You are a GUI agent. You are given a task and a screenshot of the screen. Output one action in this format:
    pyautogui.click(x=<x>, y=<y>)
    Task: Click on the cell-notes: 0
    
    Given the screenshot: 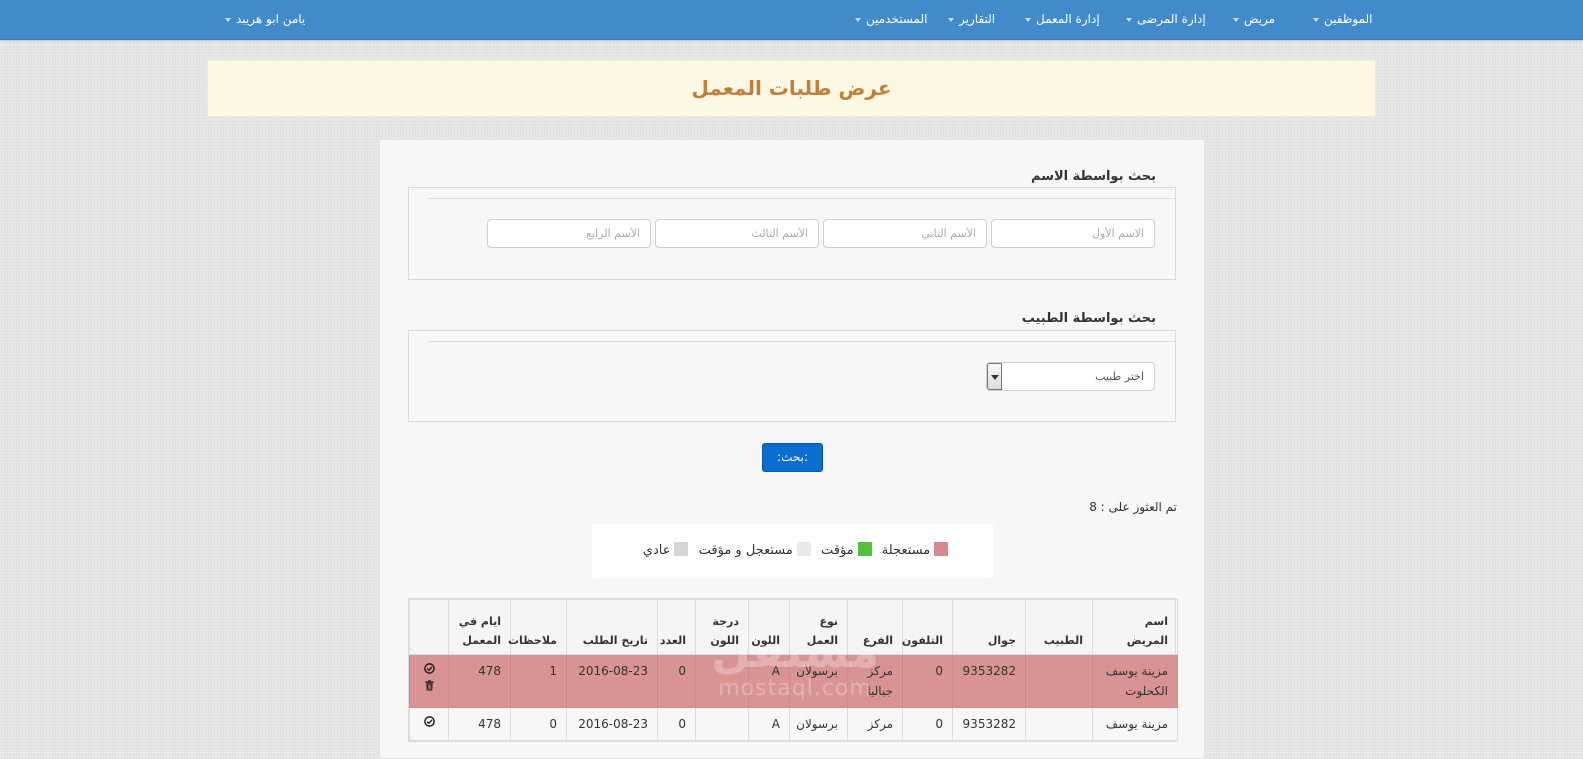 What is the action you would take?
    pyautogui.click(x=538, y=724)
    